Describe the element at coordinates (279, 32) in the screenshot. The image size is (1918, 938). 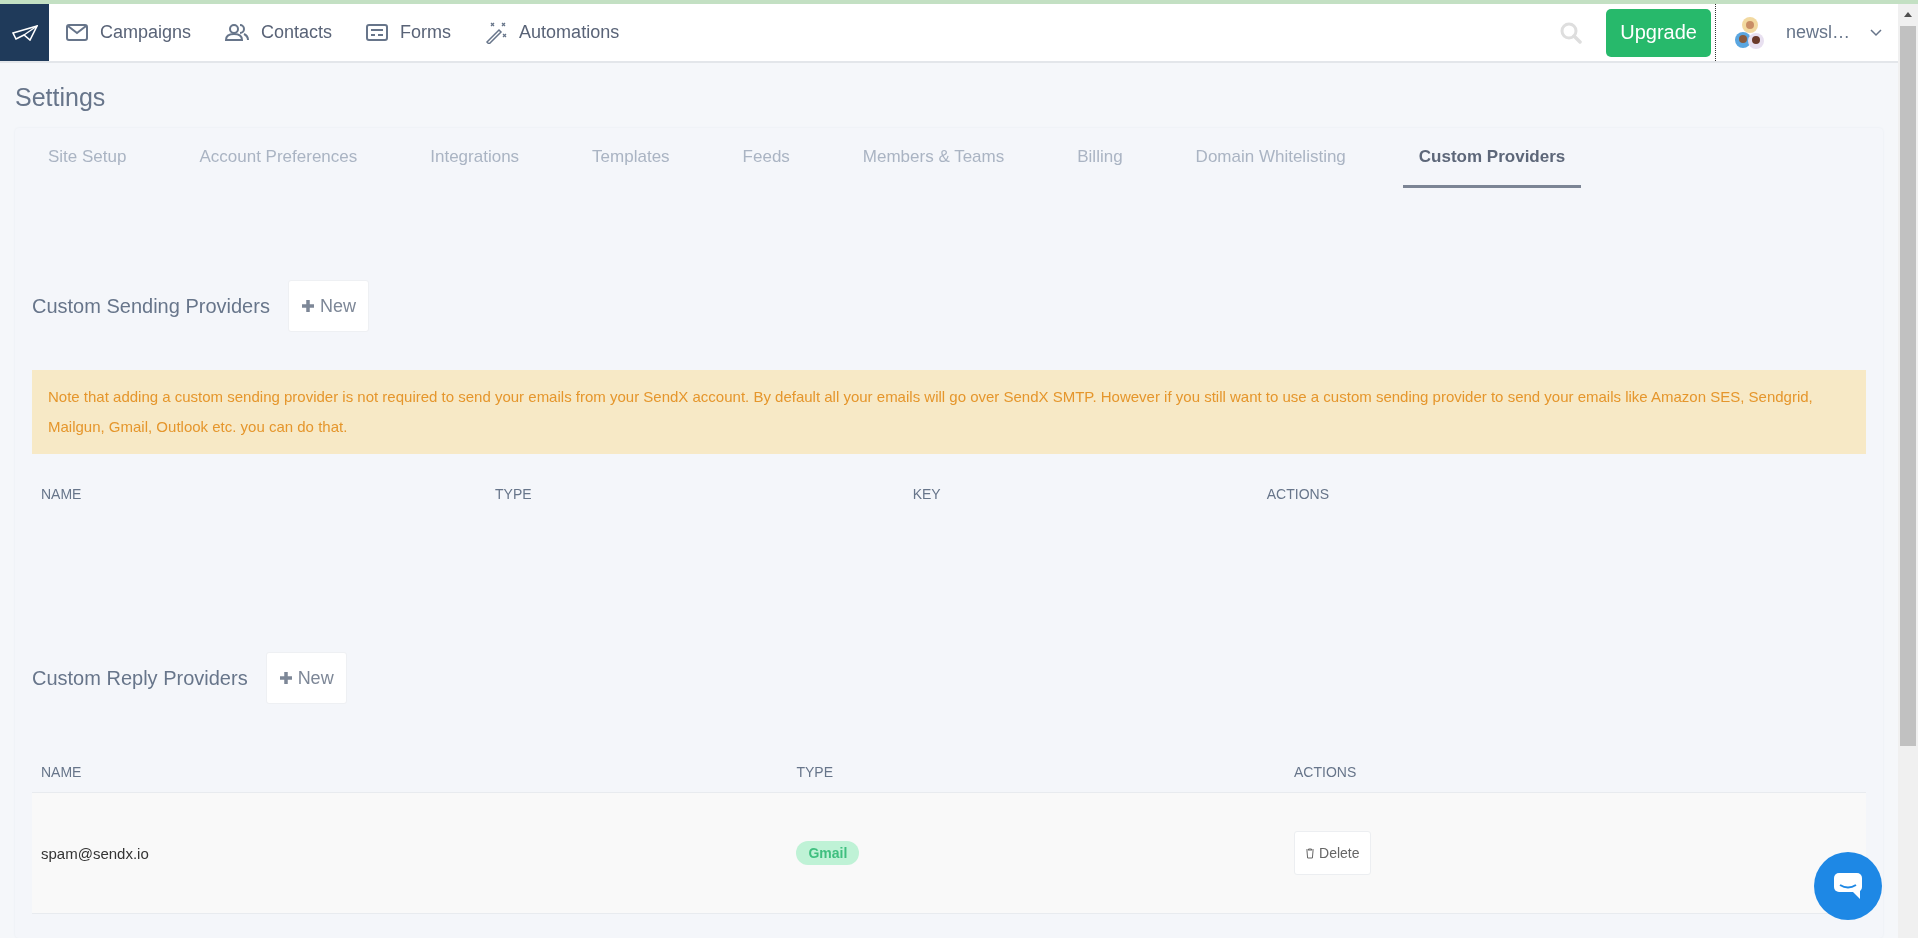
I see `nav-item: Contacts` at that location.